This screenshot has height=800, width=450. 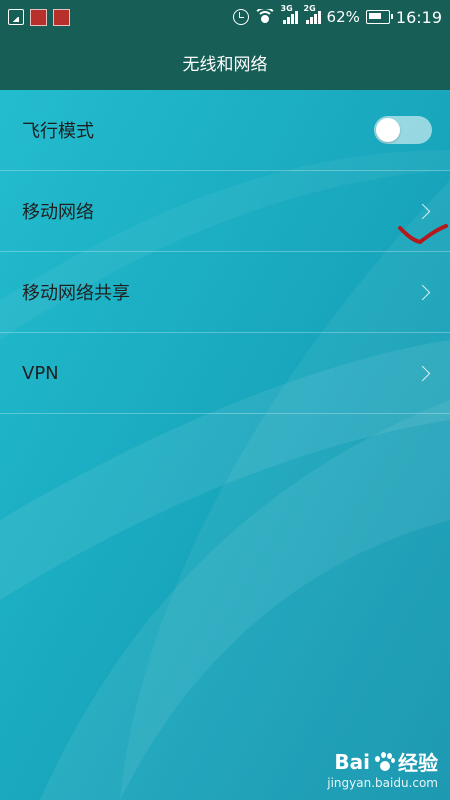 What do you see at coordinates (225, 130) in the screenshot?
I see `setting-airplane-mode: 飞行模式` at bounding box center [225, 130].